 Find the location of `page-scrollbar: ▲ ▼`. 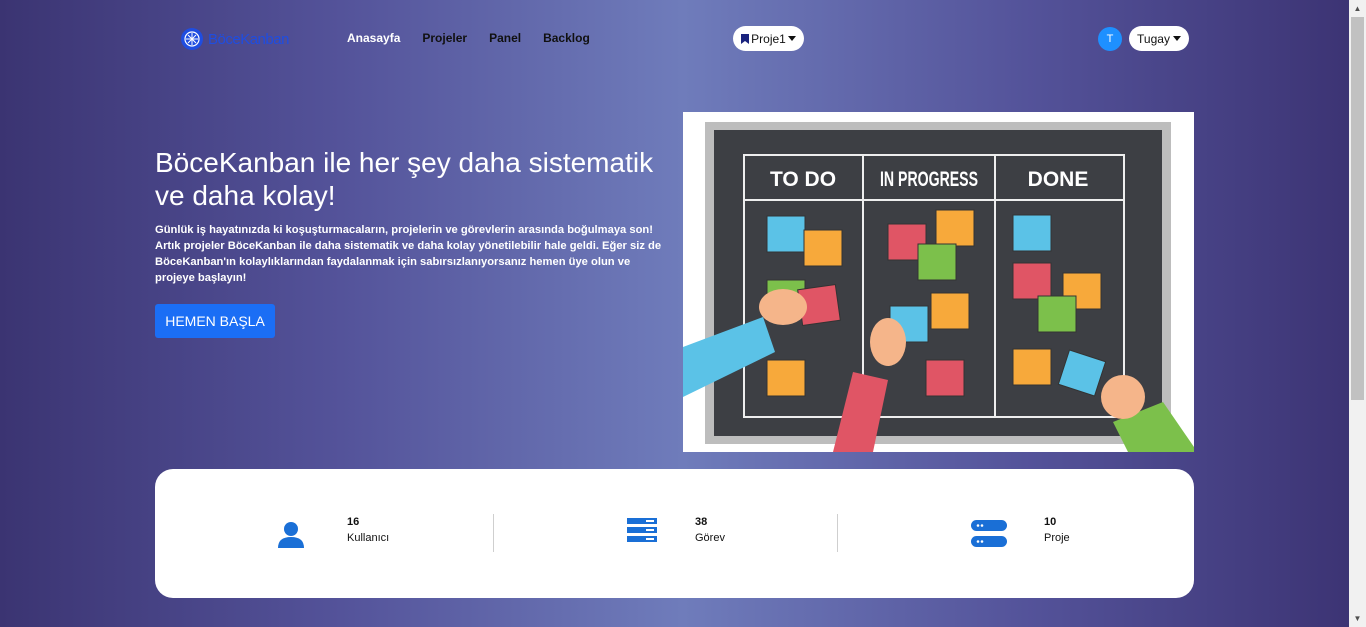

page-scrollbar: ▲ ▼ is located at coordinates (1357, 313).